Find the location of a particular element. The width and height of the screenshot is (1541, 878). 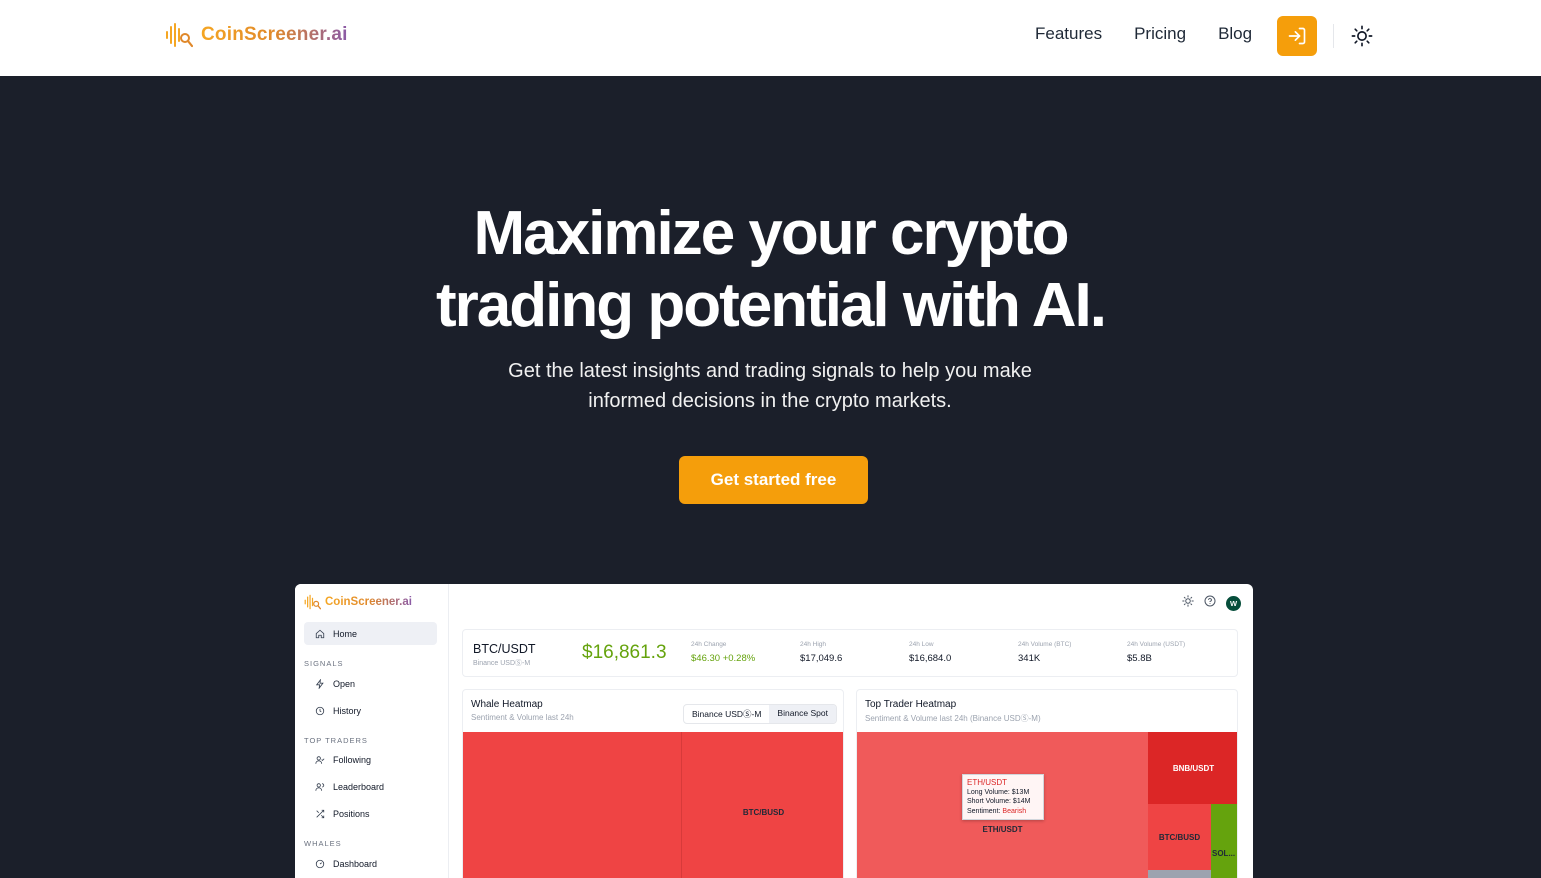

stat-label: 24h Volume (BTC) is located at coordinates (1045, 644).